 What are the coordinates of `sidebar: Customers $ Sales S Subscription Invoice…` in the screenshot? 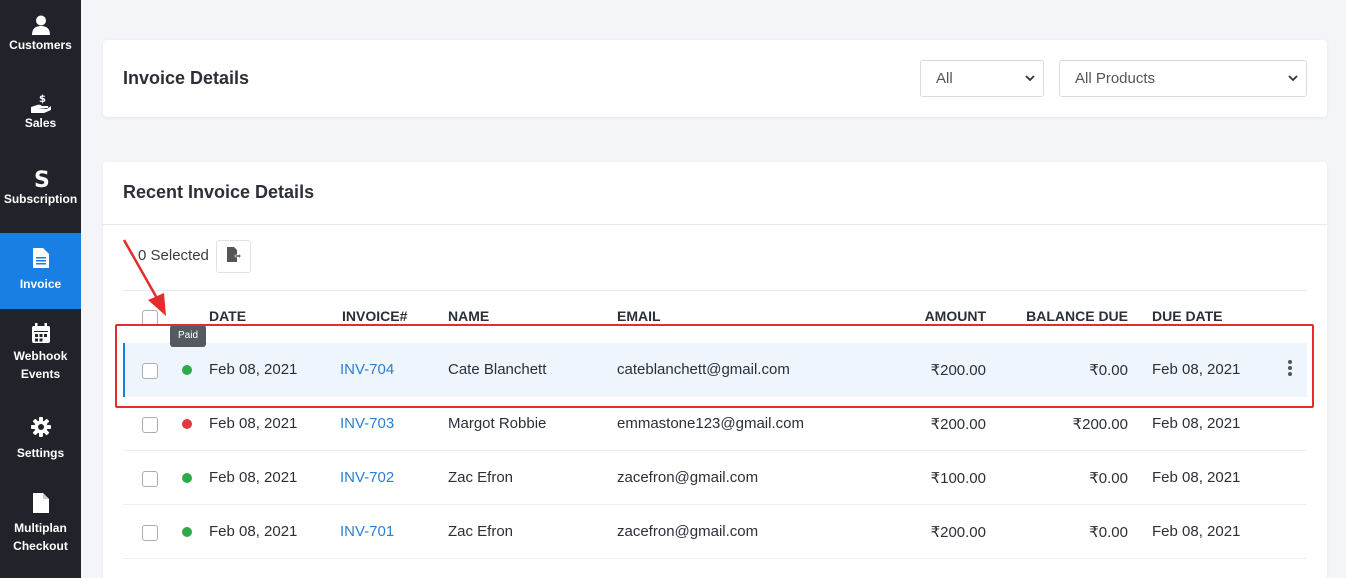 It's located at (40, 289).